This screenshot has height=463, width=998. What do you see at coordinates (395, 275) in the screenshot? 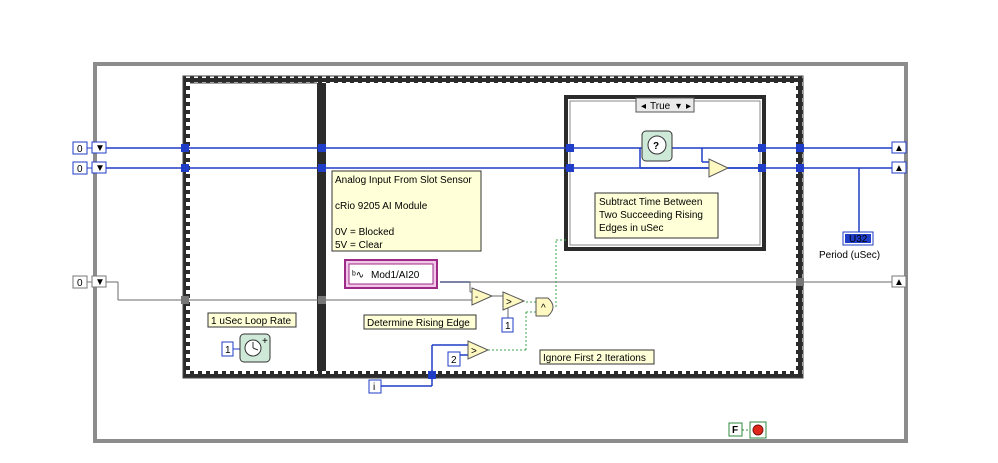
I see `analog-input-channel: Mod1/AI20` at bounding box center [395, 275].